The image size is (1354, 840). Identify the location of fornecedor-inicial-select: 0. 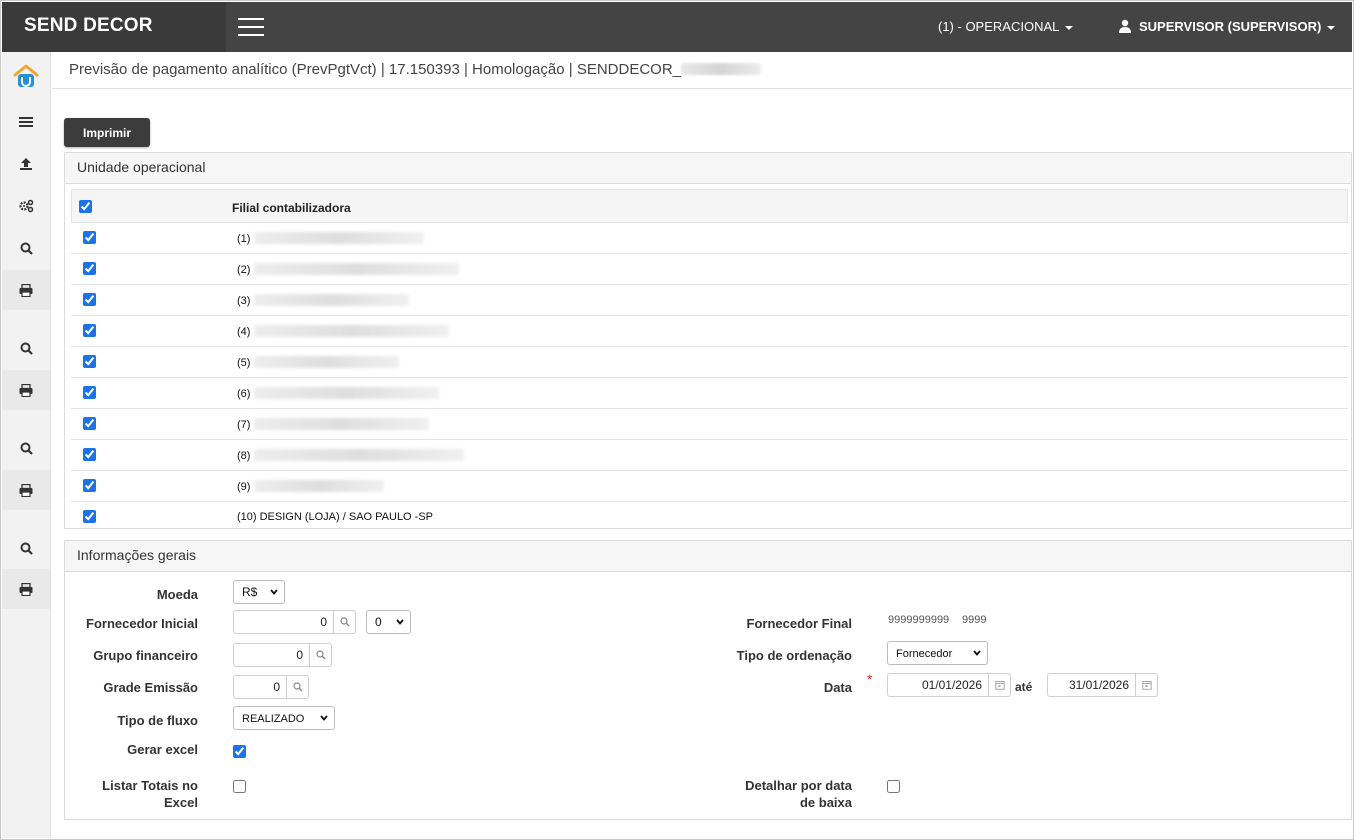
(388, 622).